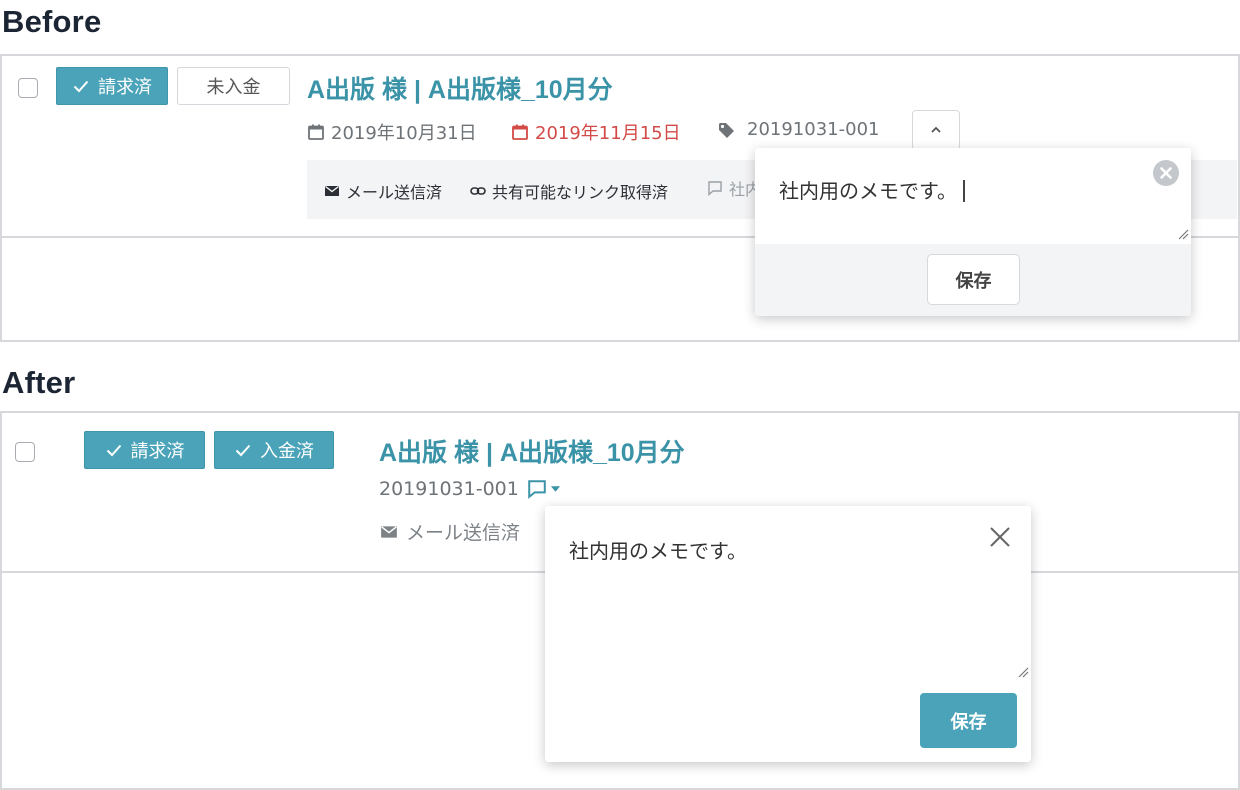 This screenshot has height=790, width=1240. Describe the element at coordinates (28, 88) in the screenshot. I see `before-row-checkbox` at that location.